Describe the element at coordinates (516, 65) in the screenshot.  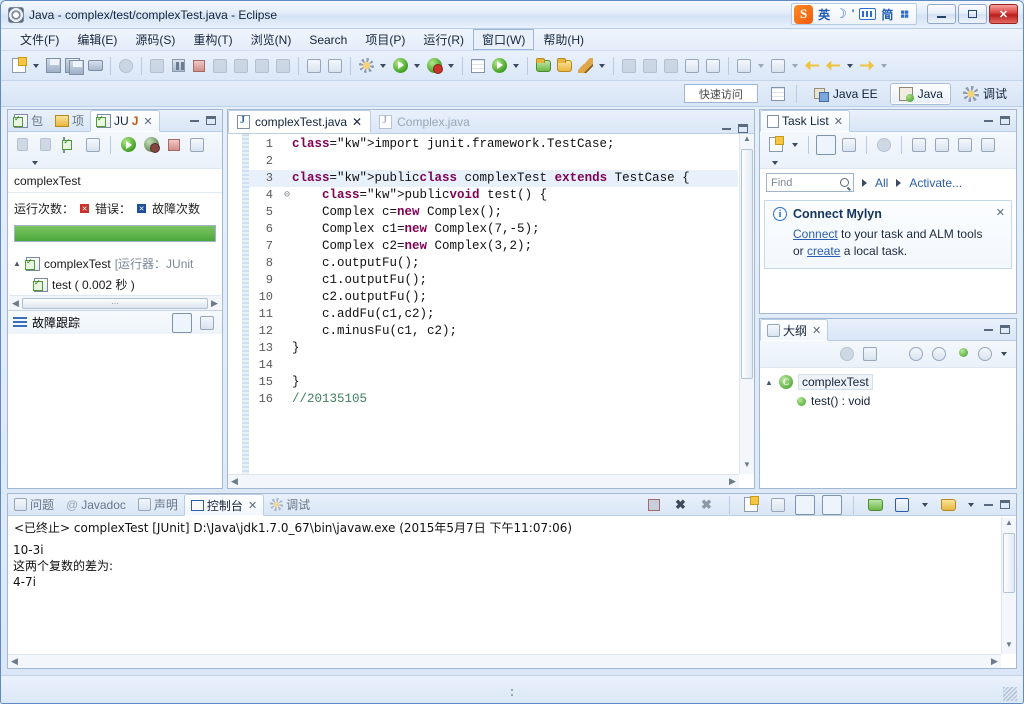
I see `new-class-dropdown-icon` at that location.